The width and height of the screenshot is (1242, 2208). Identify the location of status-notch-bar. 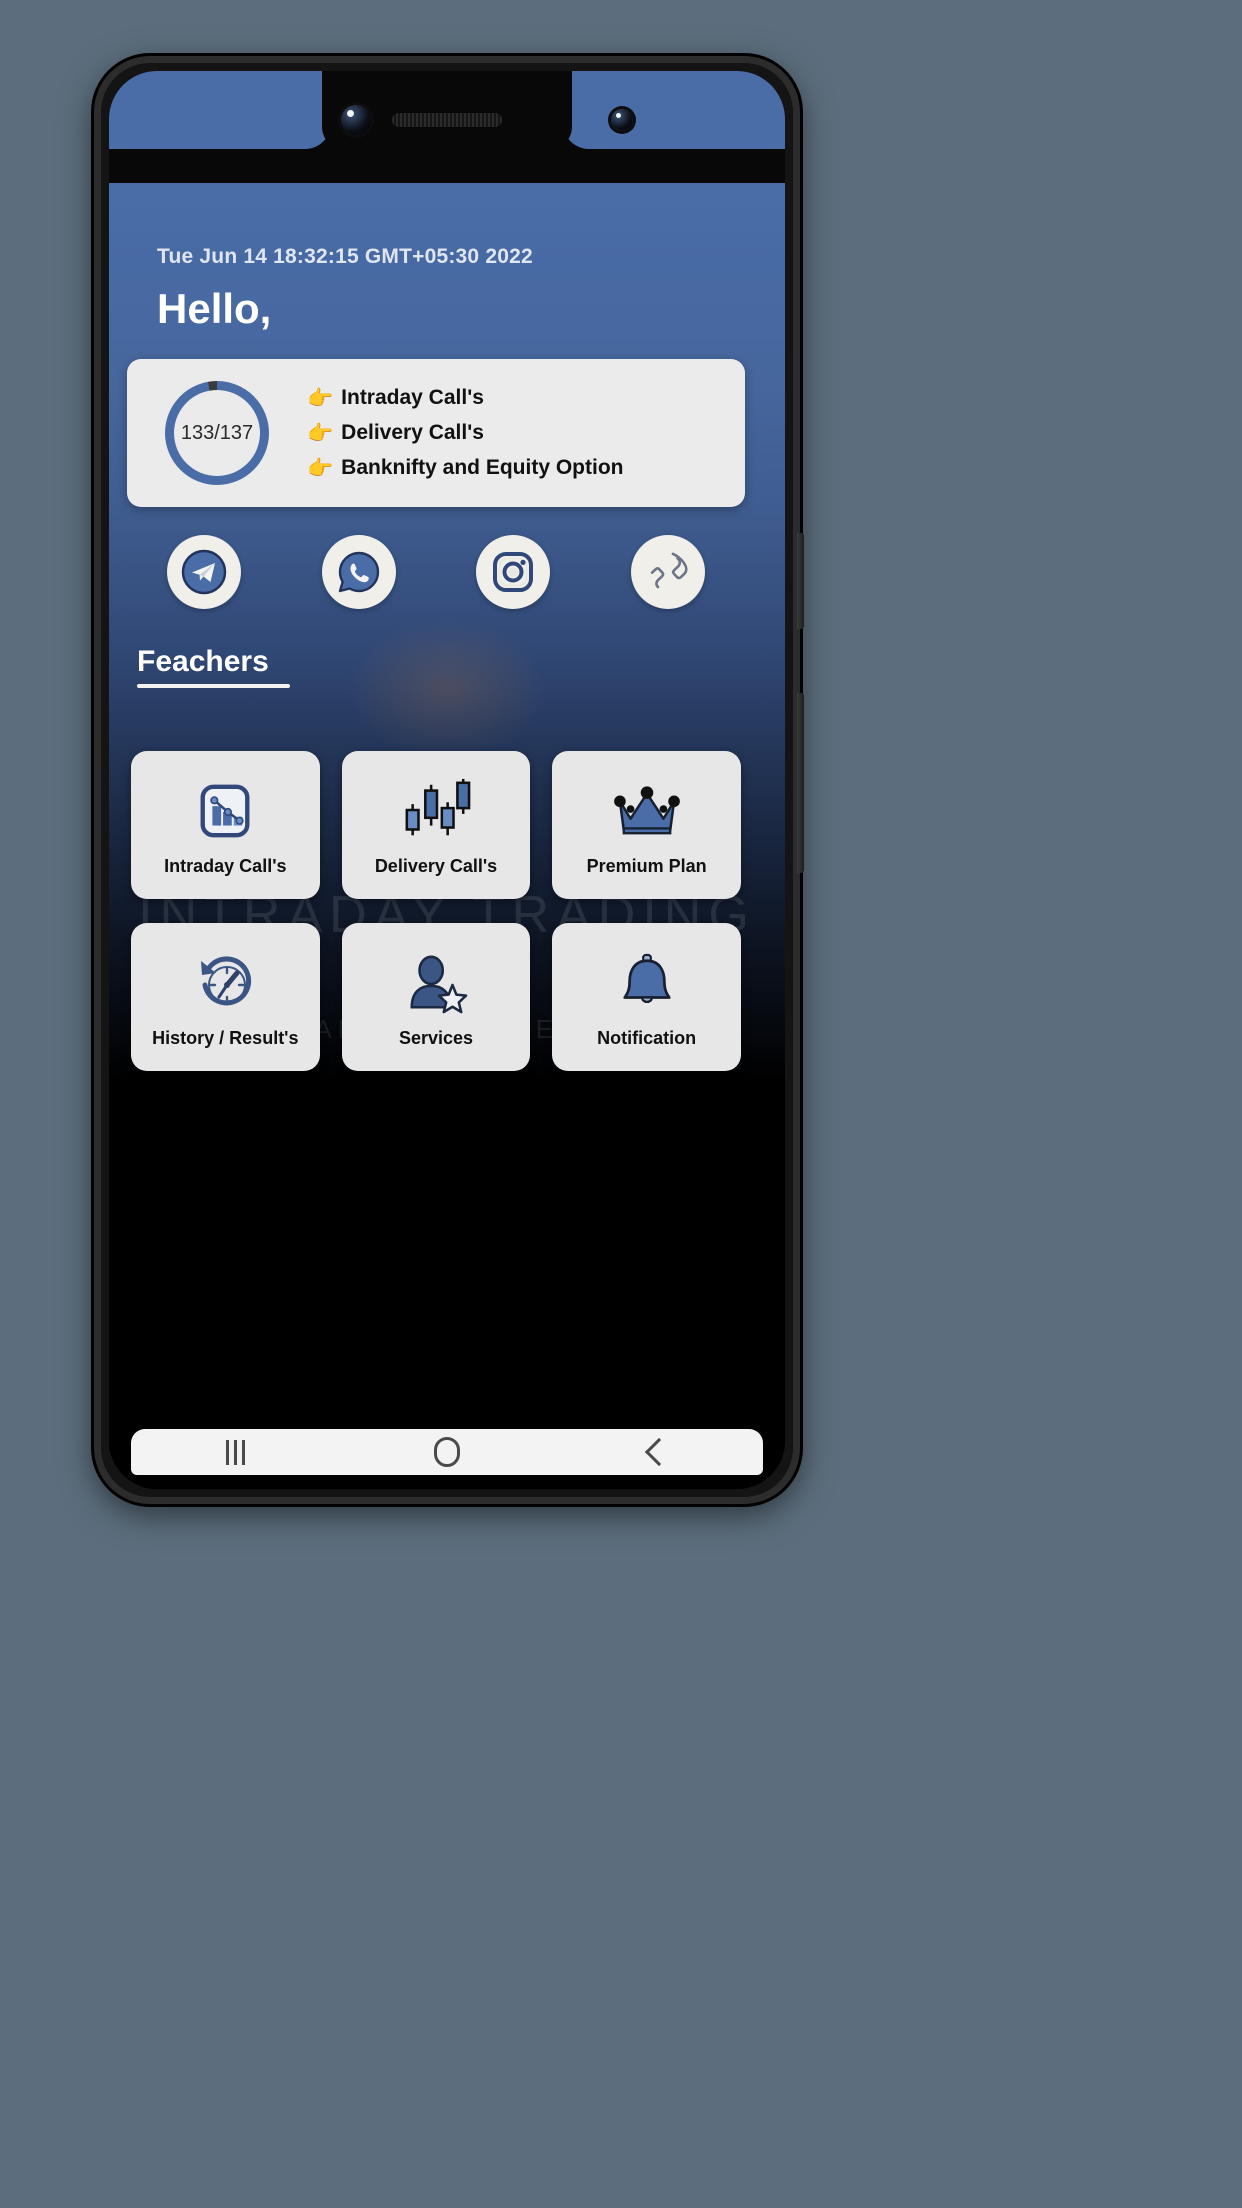
(447, 127).